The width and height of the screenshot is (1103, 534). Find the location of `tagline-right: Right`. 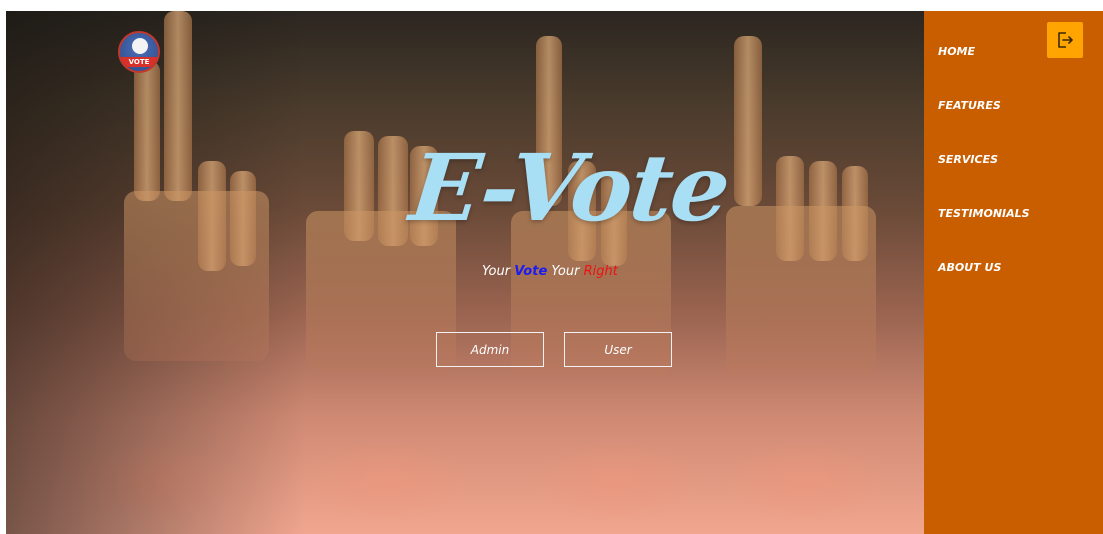

tagline-right: Right is located at coordinates (600, 271).